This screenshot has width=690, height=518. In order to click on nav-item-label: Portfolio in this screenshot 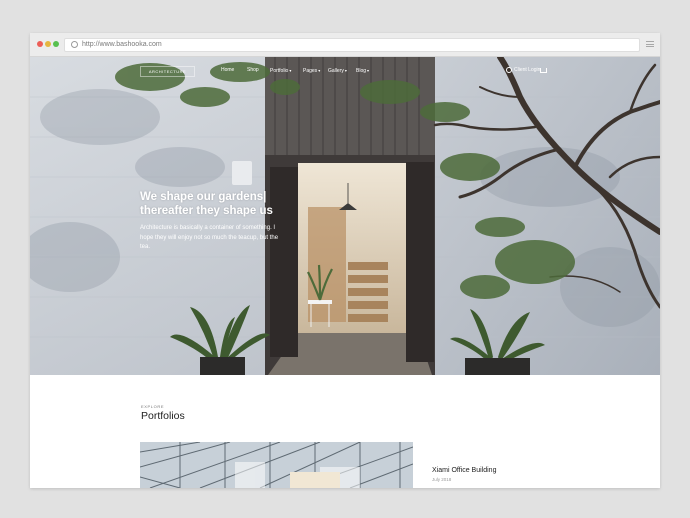, I will do `click(279, 71)`.